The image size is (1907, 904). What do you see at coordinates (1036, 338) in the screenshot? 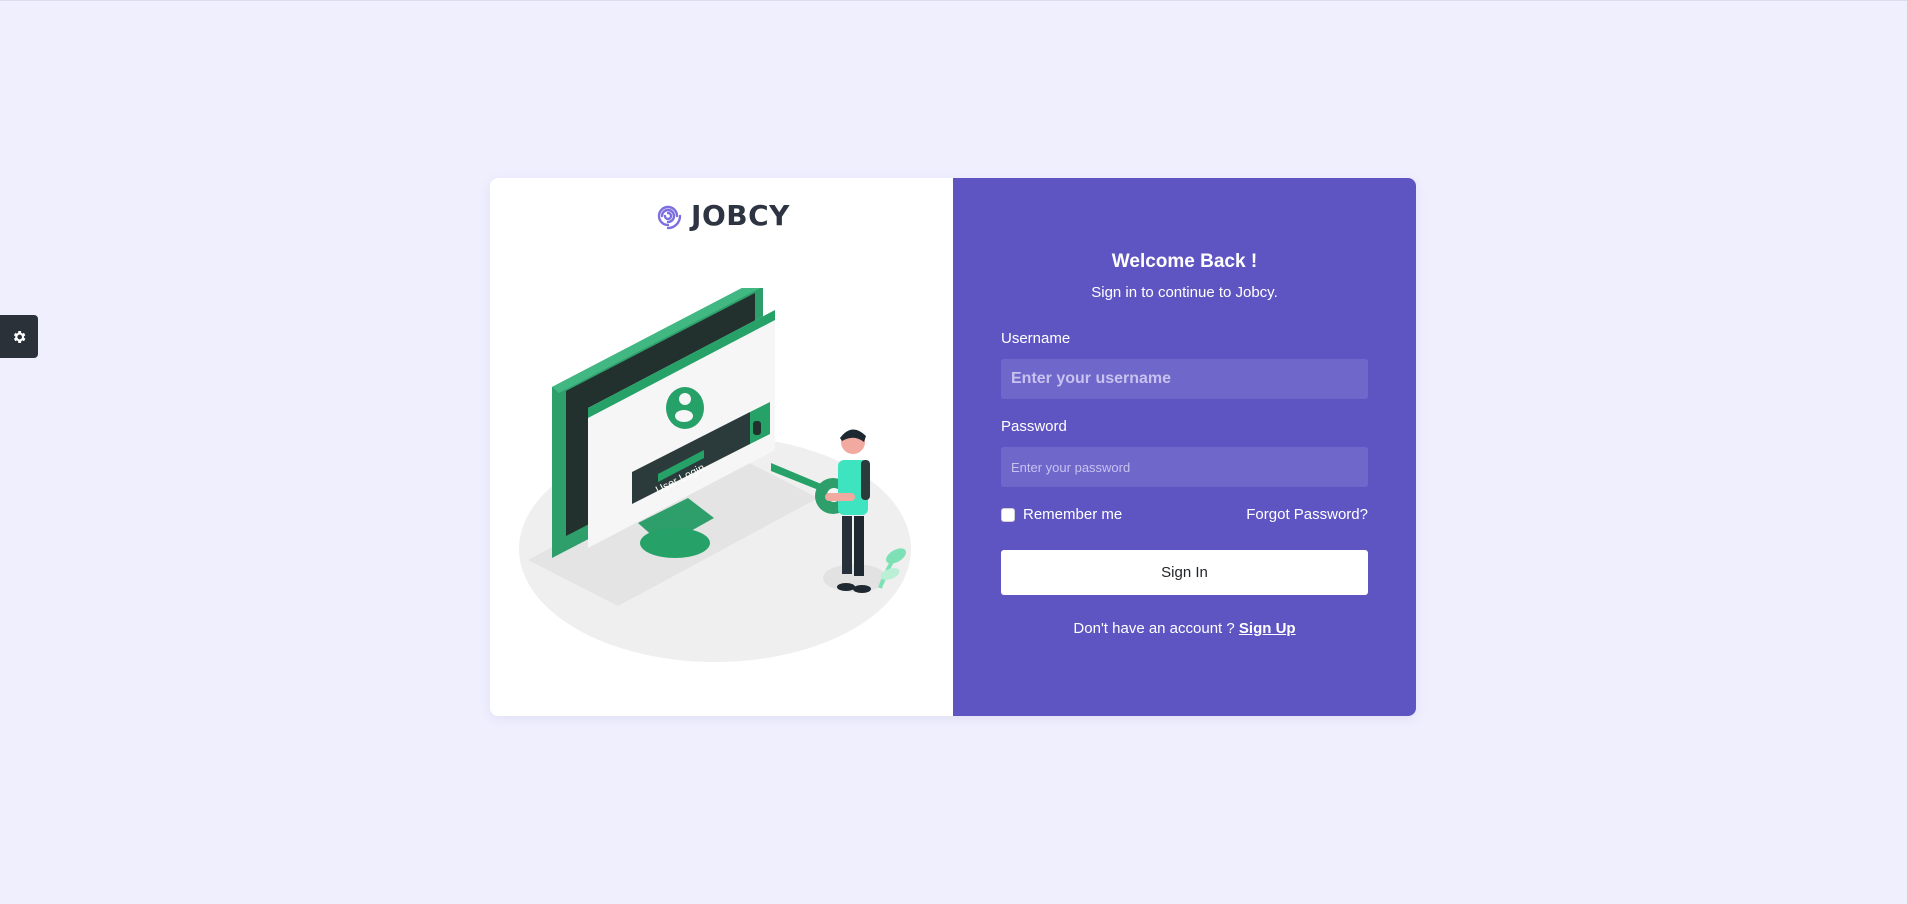
I see `username-label: Username` at bounding box center [1036, 338].